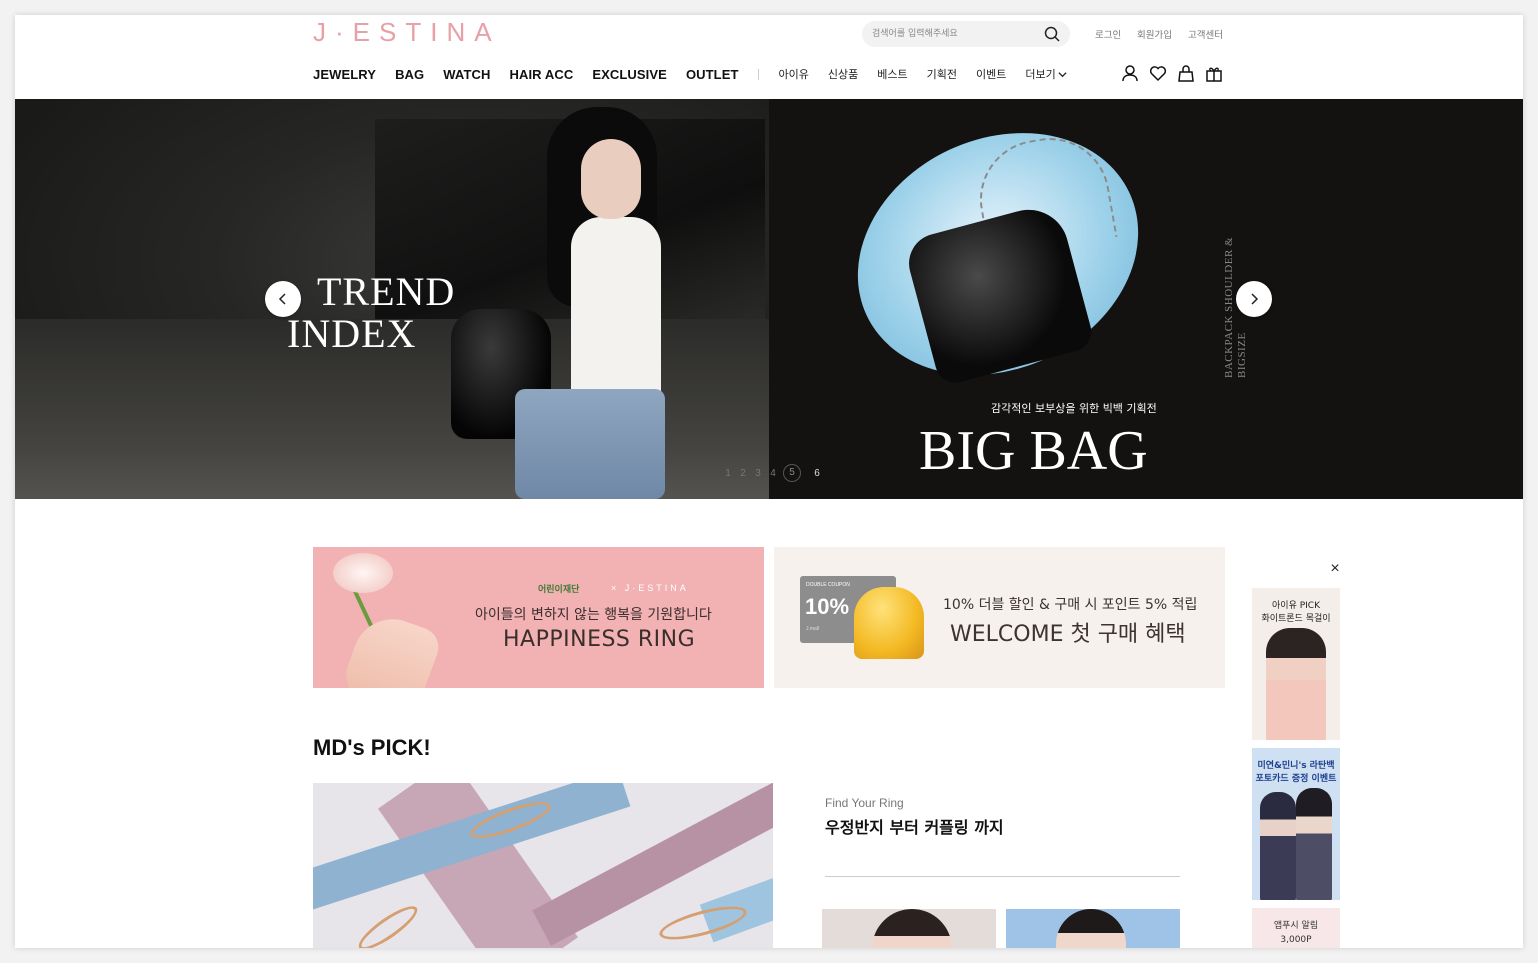  What do you see at coordinates (1130, 73) in the screenshot?
I see `user-icon` at bounding box center [1130, 73].